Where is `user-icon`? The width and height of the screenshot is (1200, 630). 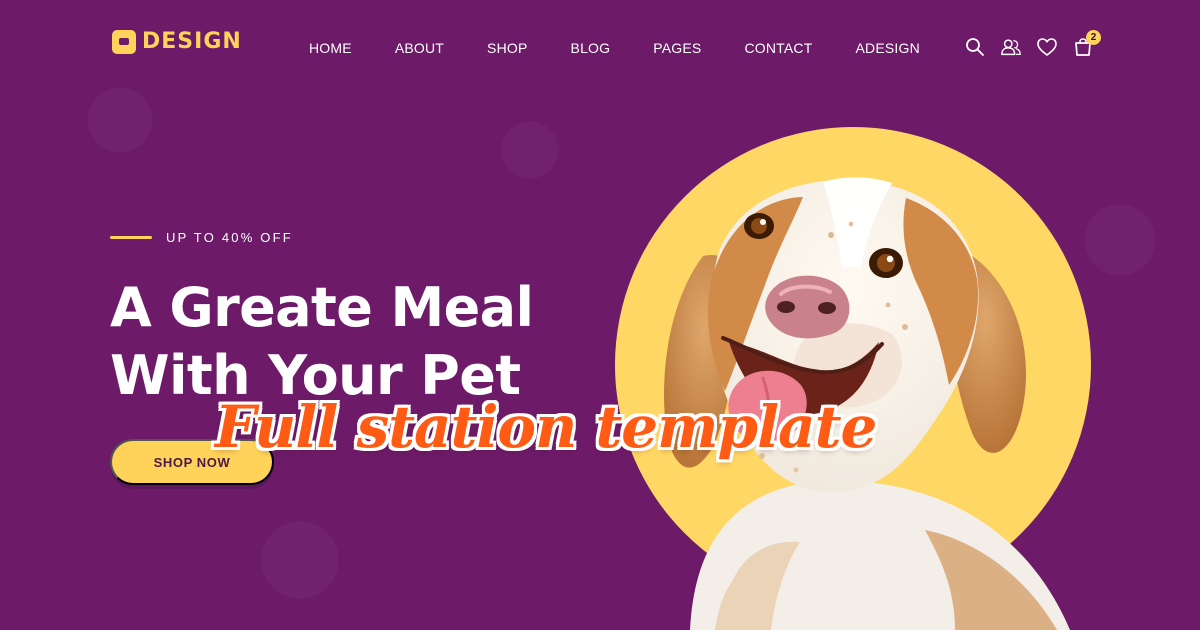 user-icon is located at coordinates (1011, 47).